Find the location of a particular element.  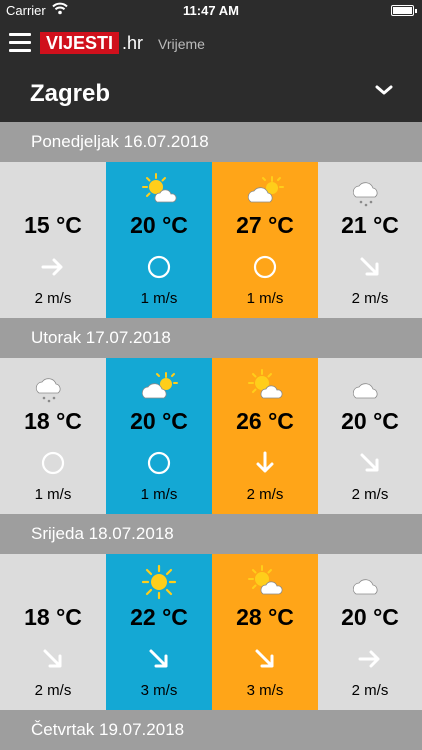

status-bar: Carrier 11:47 AM is located at coordinates (211, 10).